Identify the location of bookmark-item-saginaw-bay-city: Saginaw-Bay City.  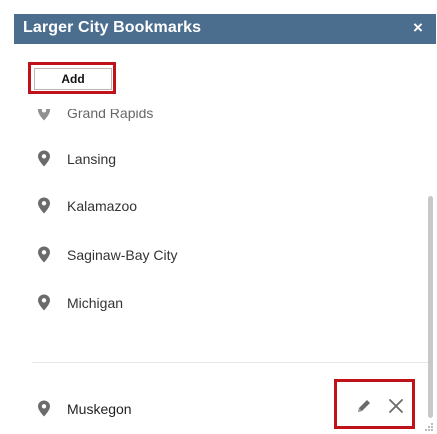
(219, 255).